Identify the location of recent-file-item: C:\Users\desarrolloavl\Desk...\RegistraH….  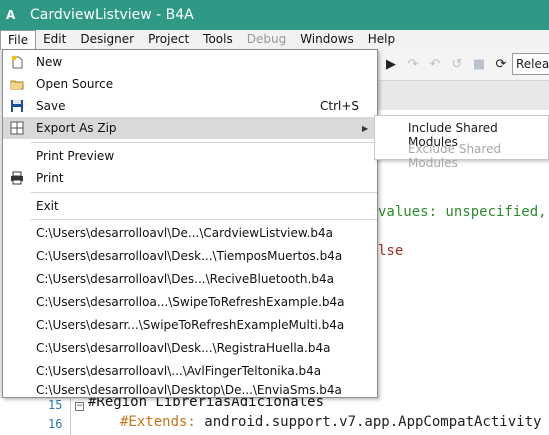
(190, 348).